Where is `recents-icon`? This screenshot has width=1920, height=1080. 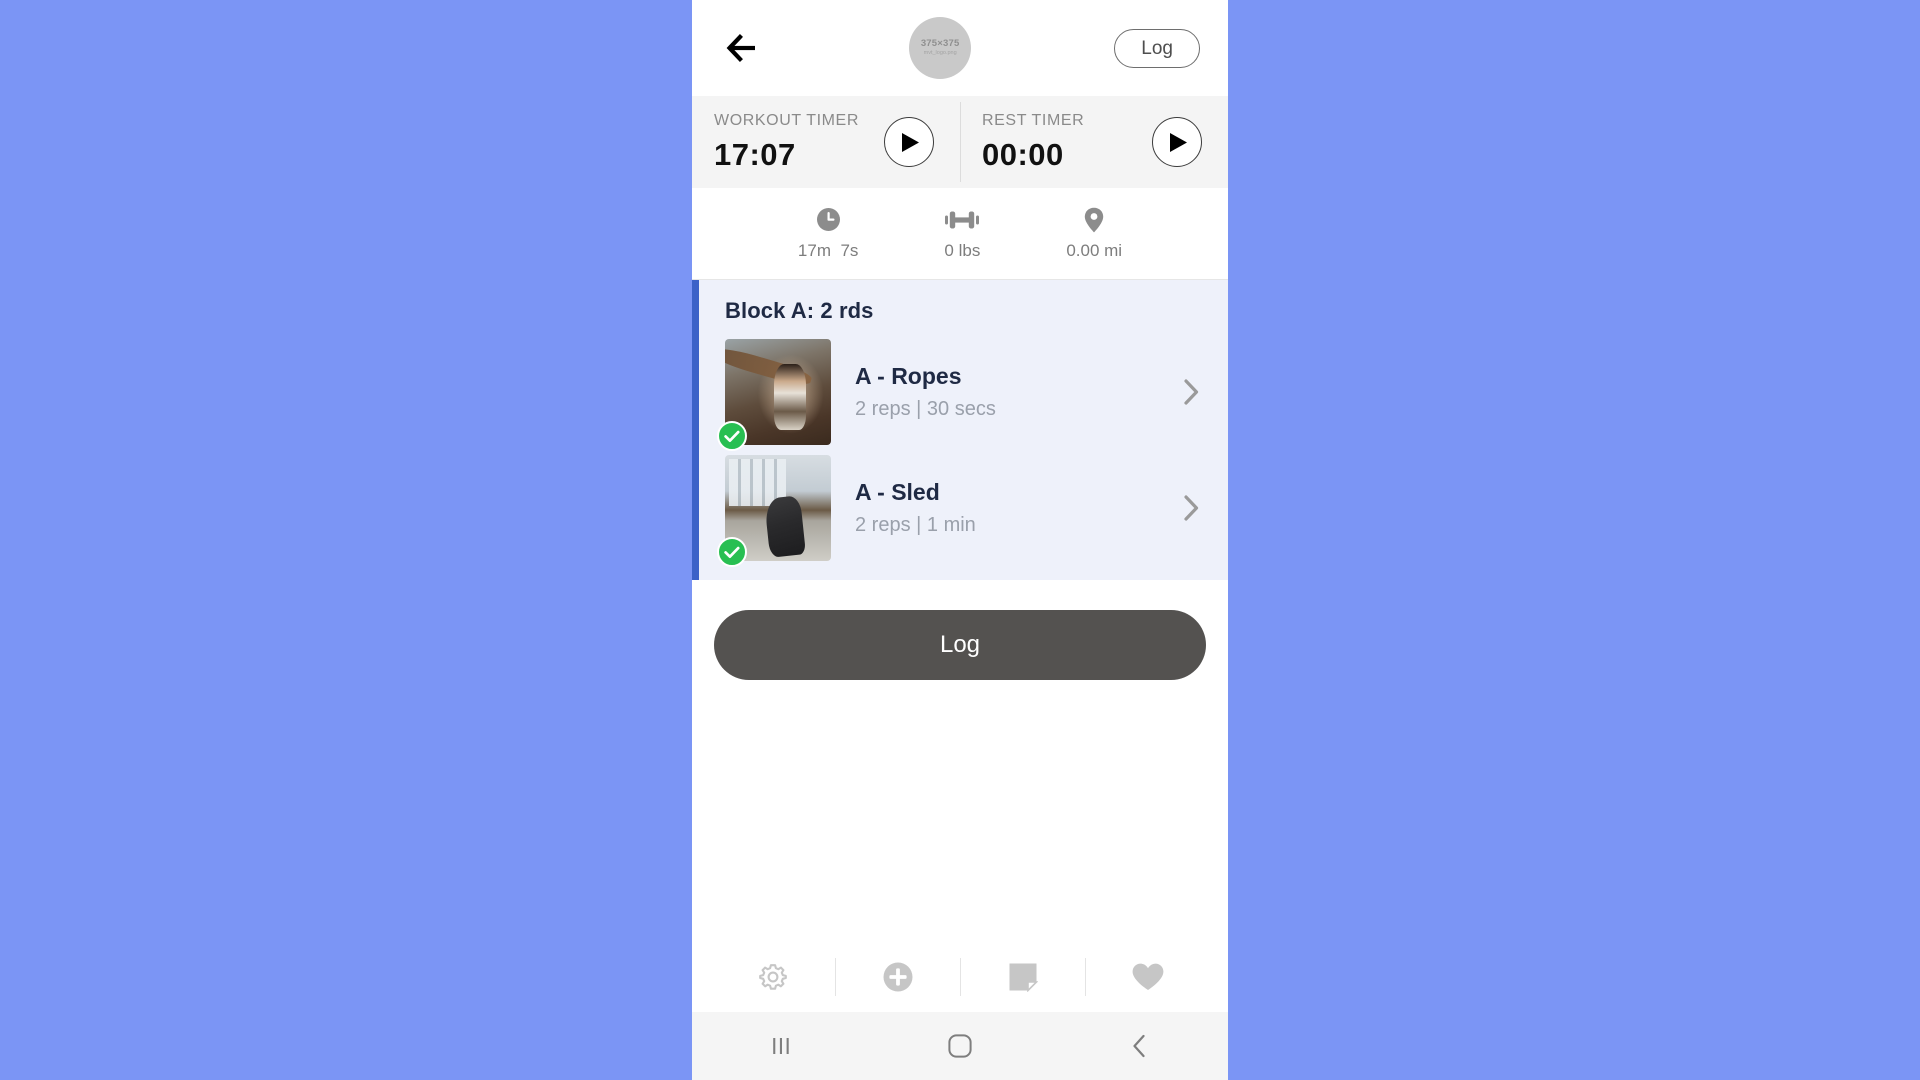
recents-icon is located at coordinates (781, 1046).